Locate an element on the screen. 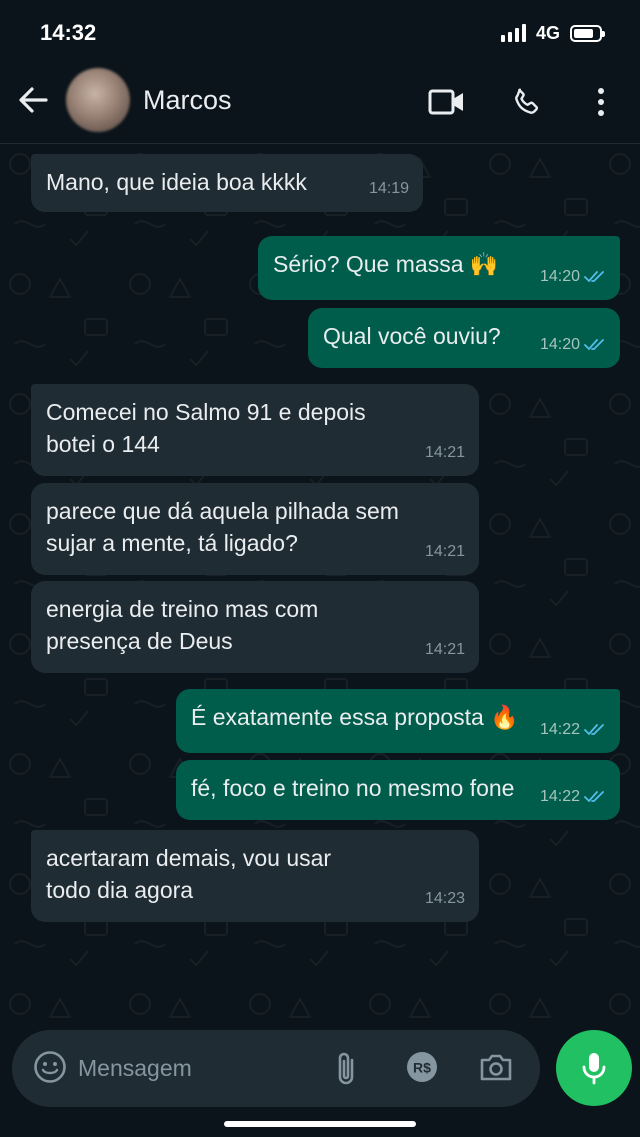 This screenshot has width=640, height=1137. camera-icon is located at coordinates (496, 1069).